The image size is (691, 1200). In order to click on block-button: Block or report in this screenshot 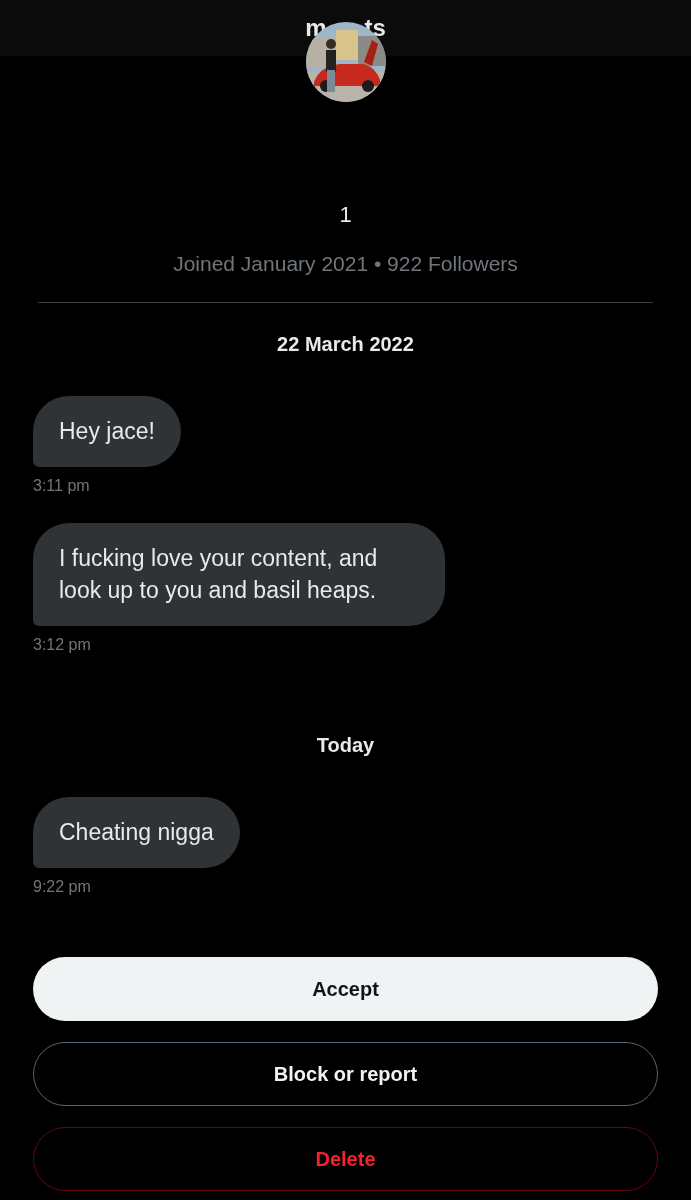, I will do `click(345, 1074)`.